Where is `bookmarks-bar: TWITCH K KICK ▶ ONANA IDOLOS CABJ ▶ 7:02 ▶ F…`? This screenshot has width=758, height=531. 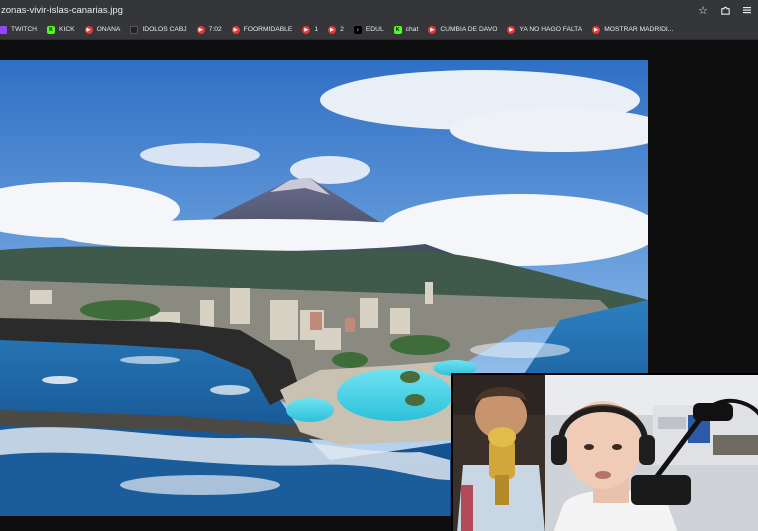
bookmarks-bar: TWITCH K KICK ▶ ONANA IDOLOS CABJ ▶ 7:02 ▶ F… is located at coordinates (379, 30).